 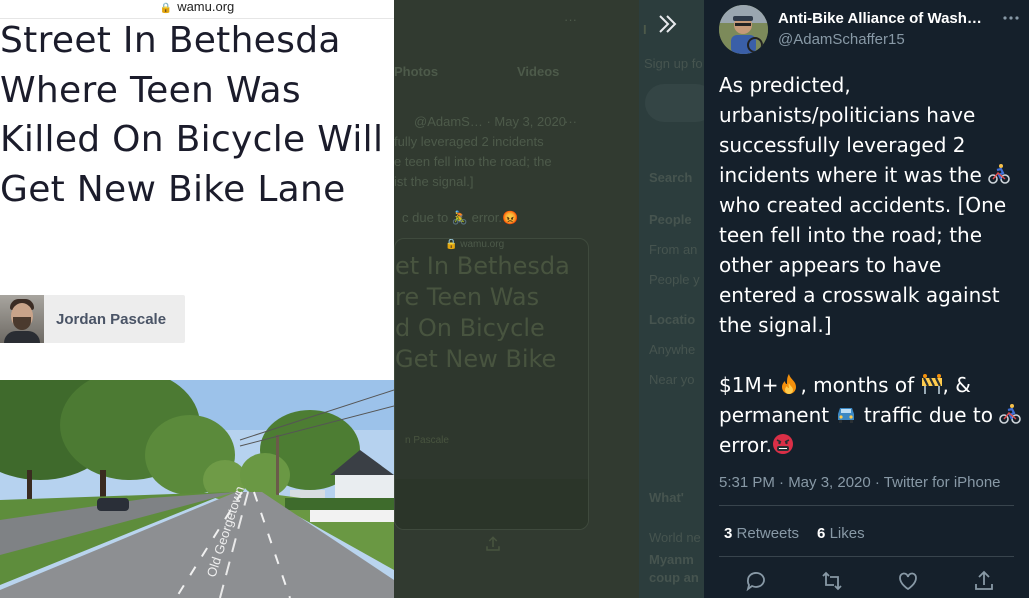 What do you see at coordinates (674, 577) in the screenshot?
I see `bg-trend-title: coup an` at bounding box center [674, 577].